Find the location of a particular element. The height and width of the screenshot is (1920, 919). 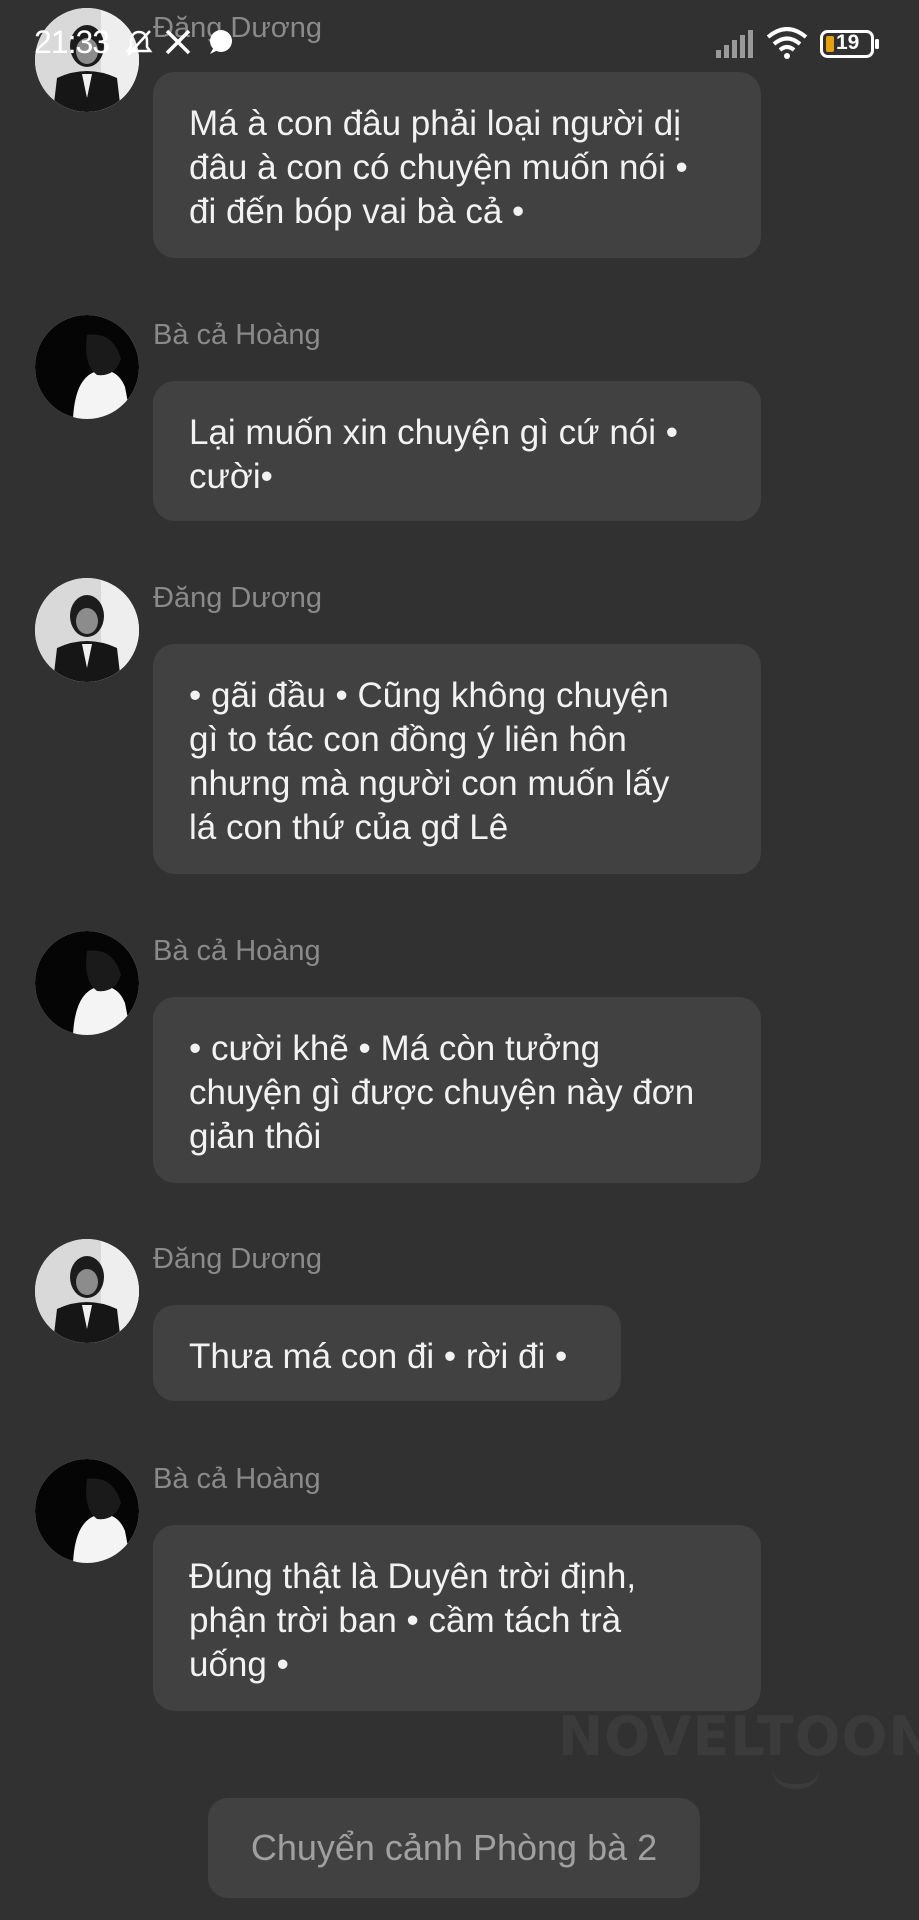

x-logo-icon is located at coordinates (178, 44).